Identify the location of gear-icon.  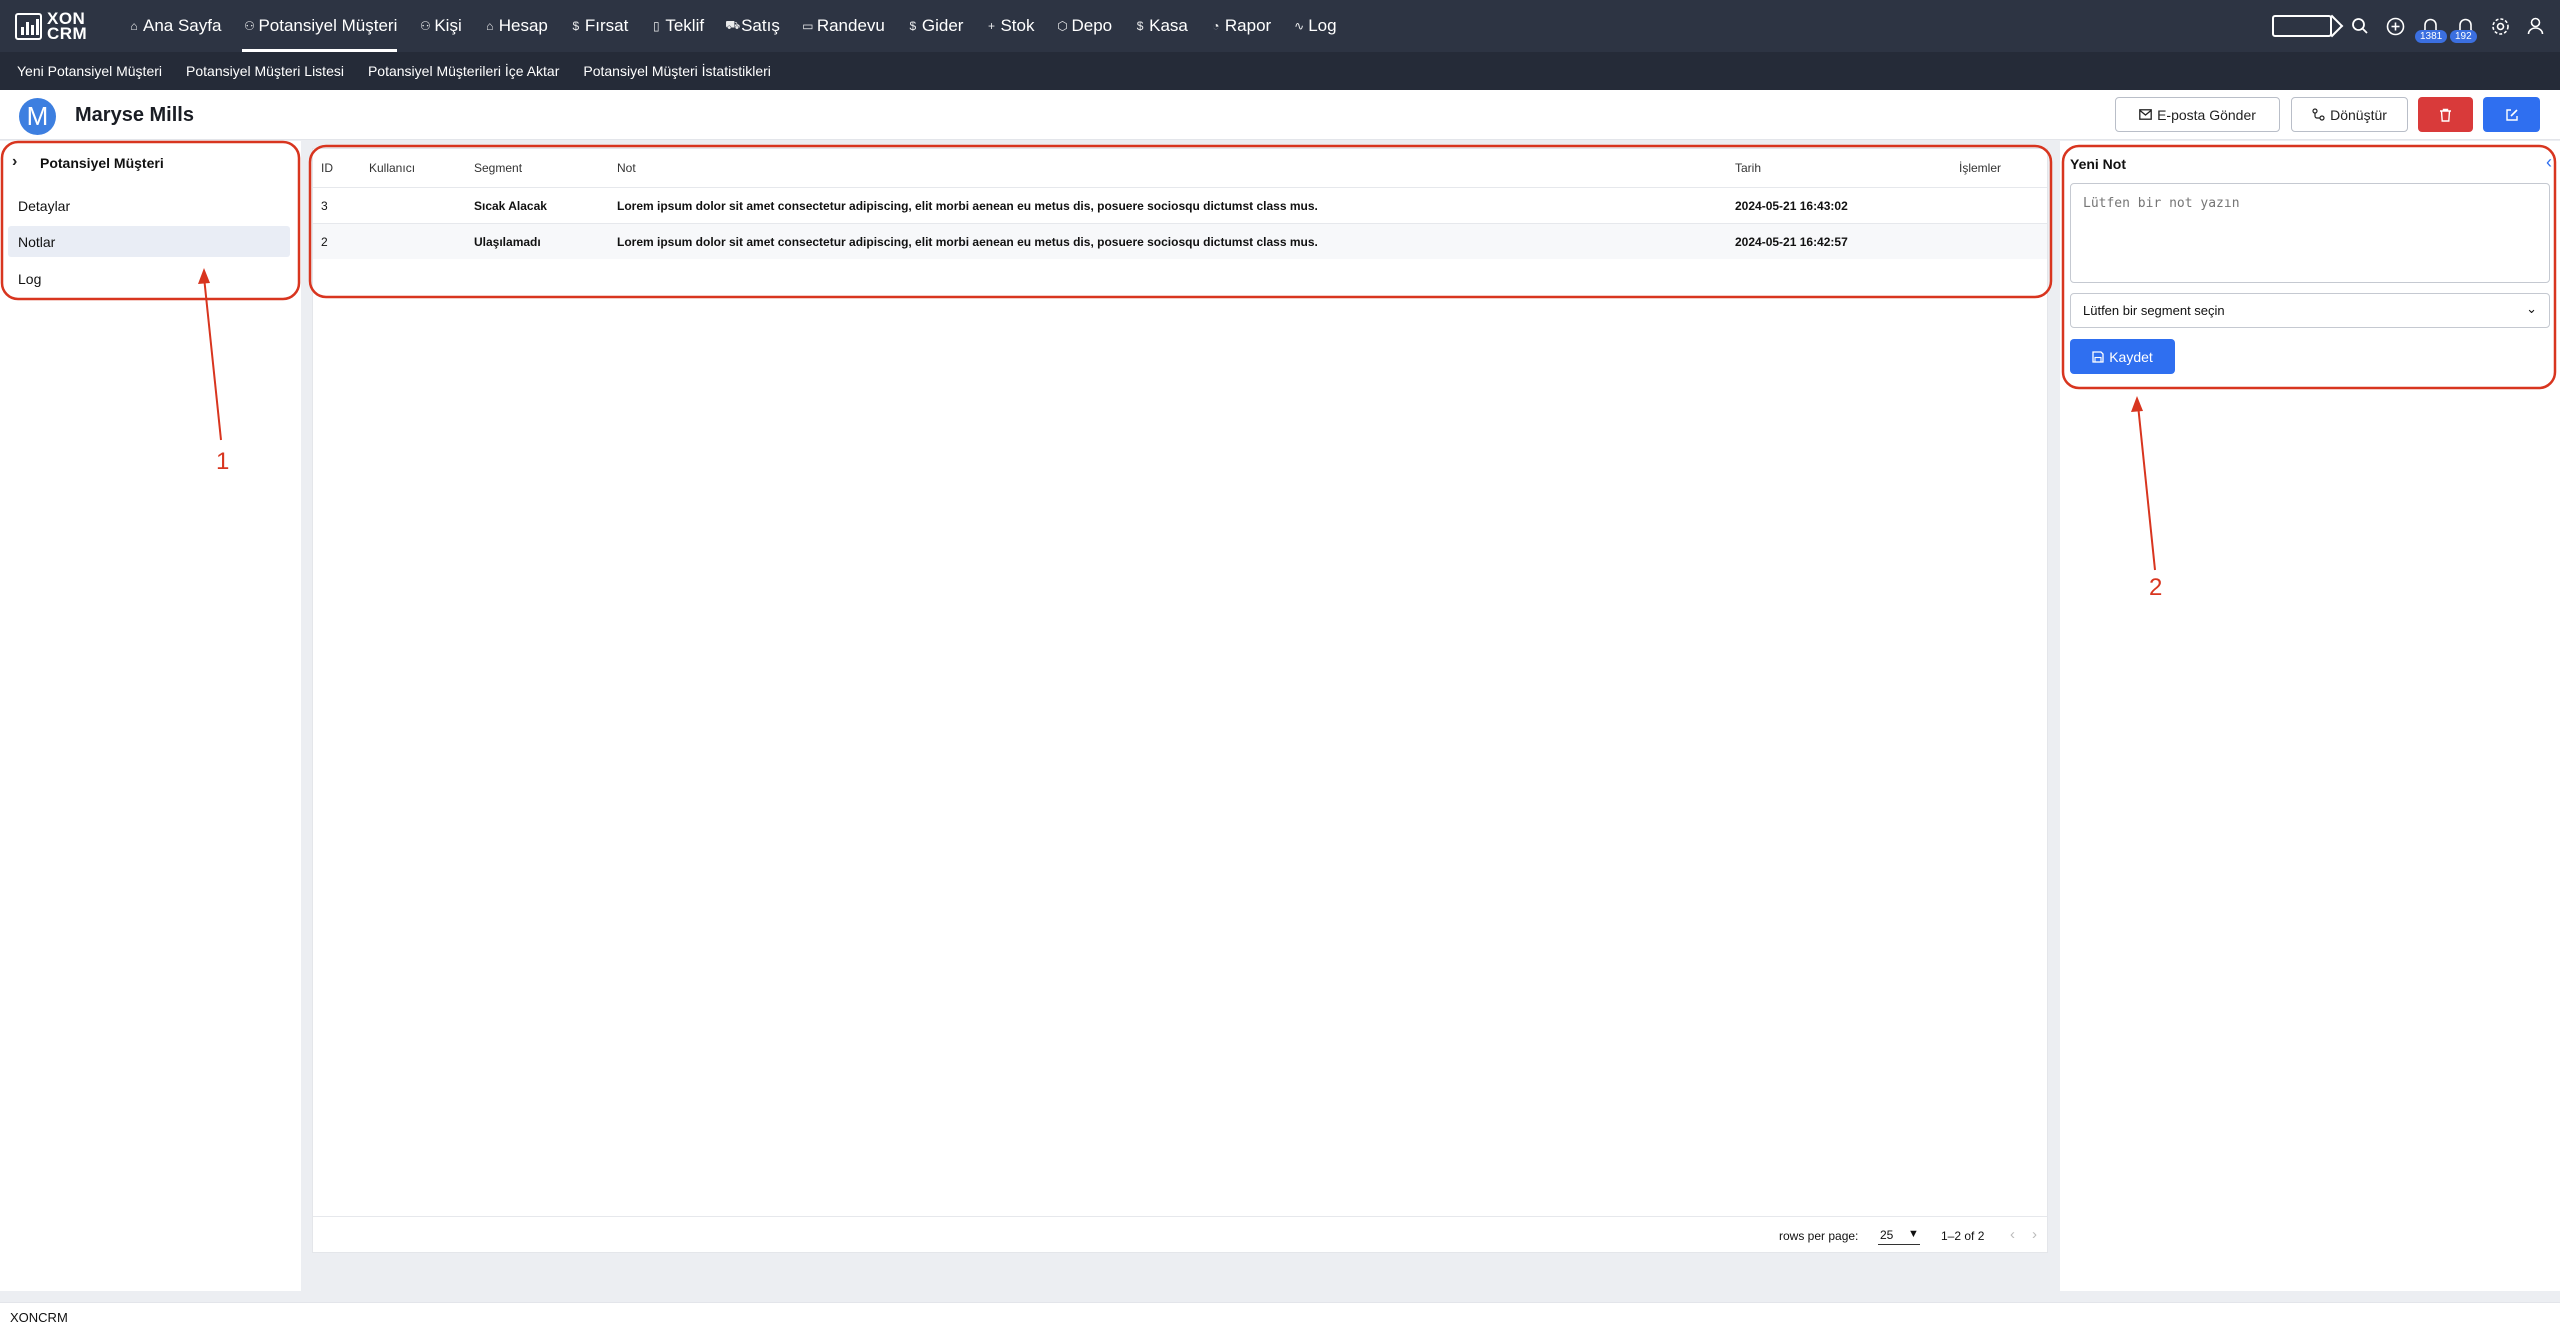
(2500, 26).